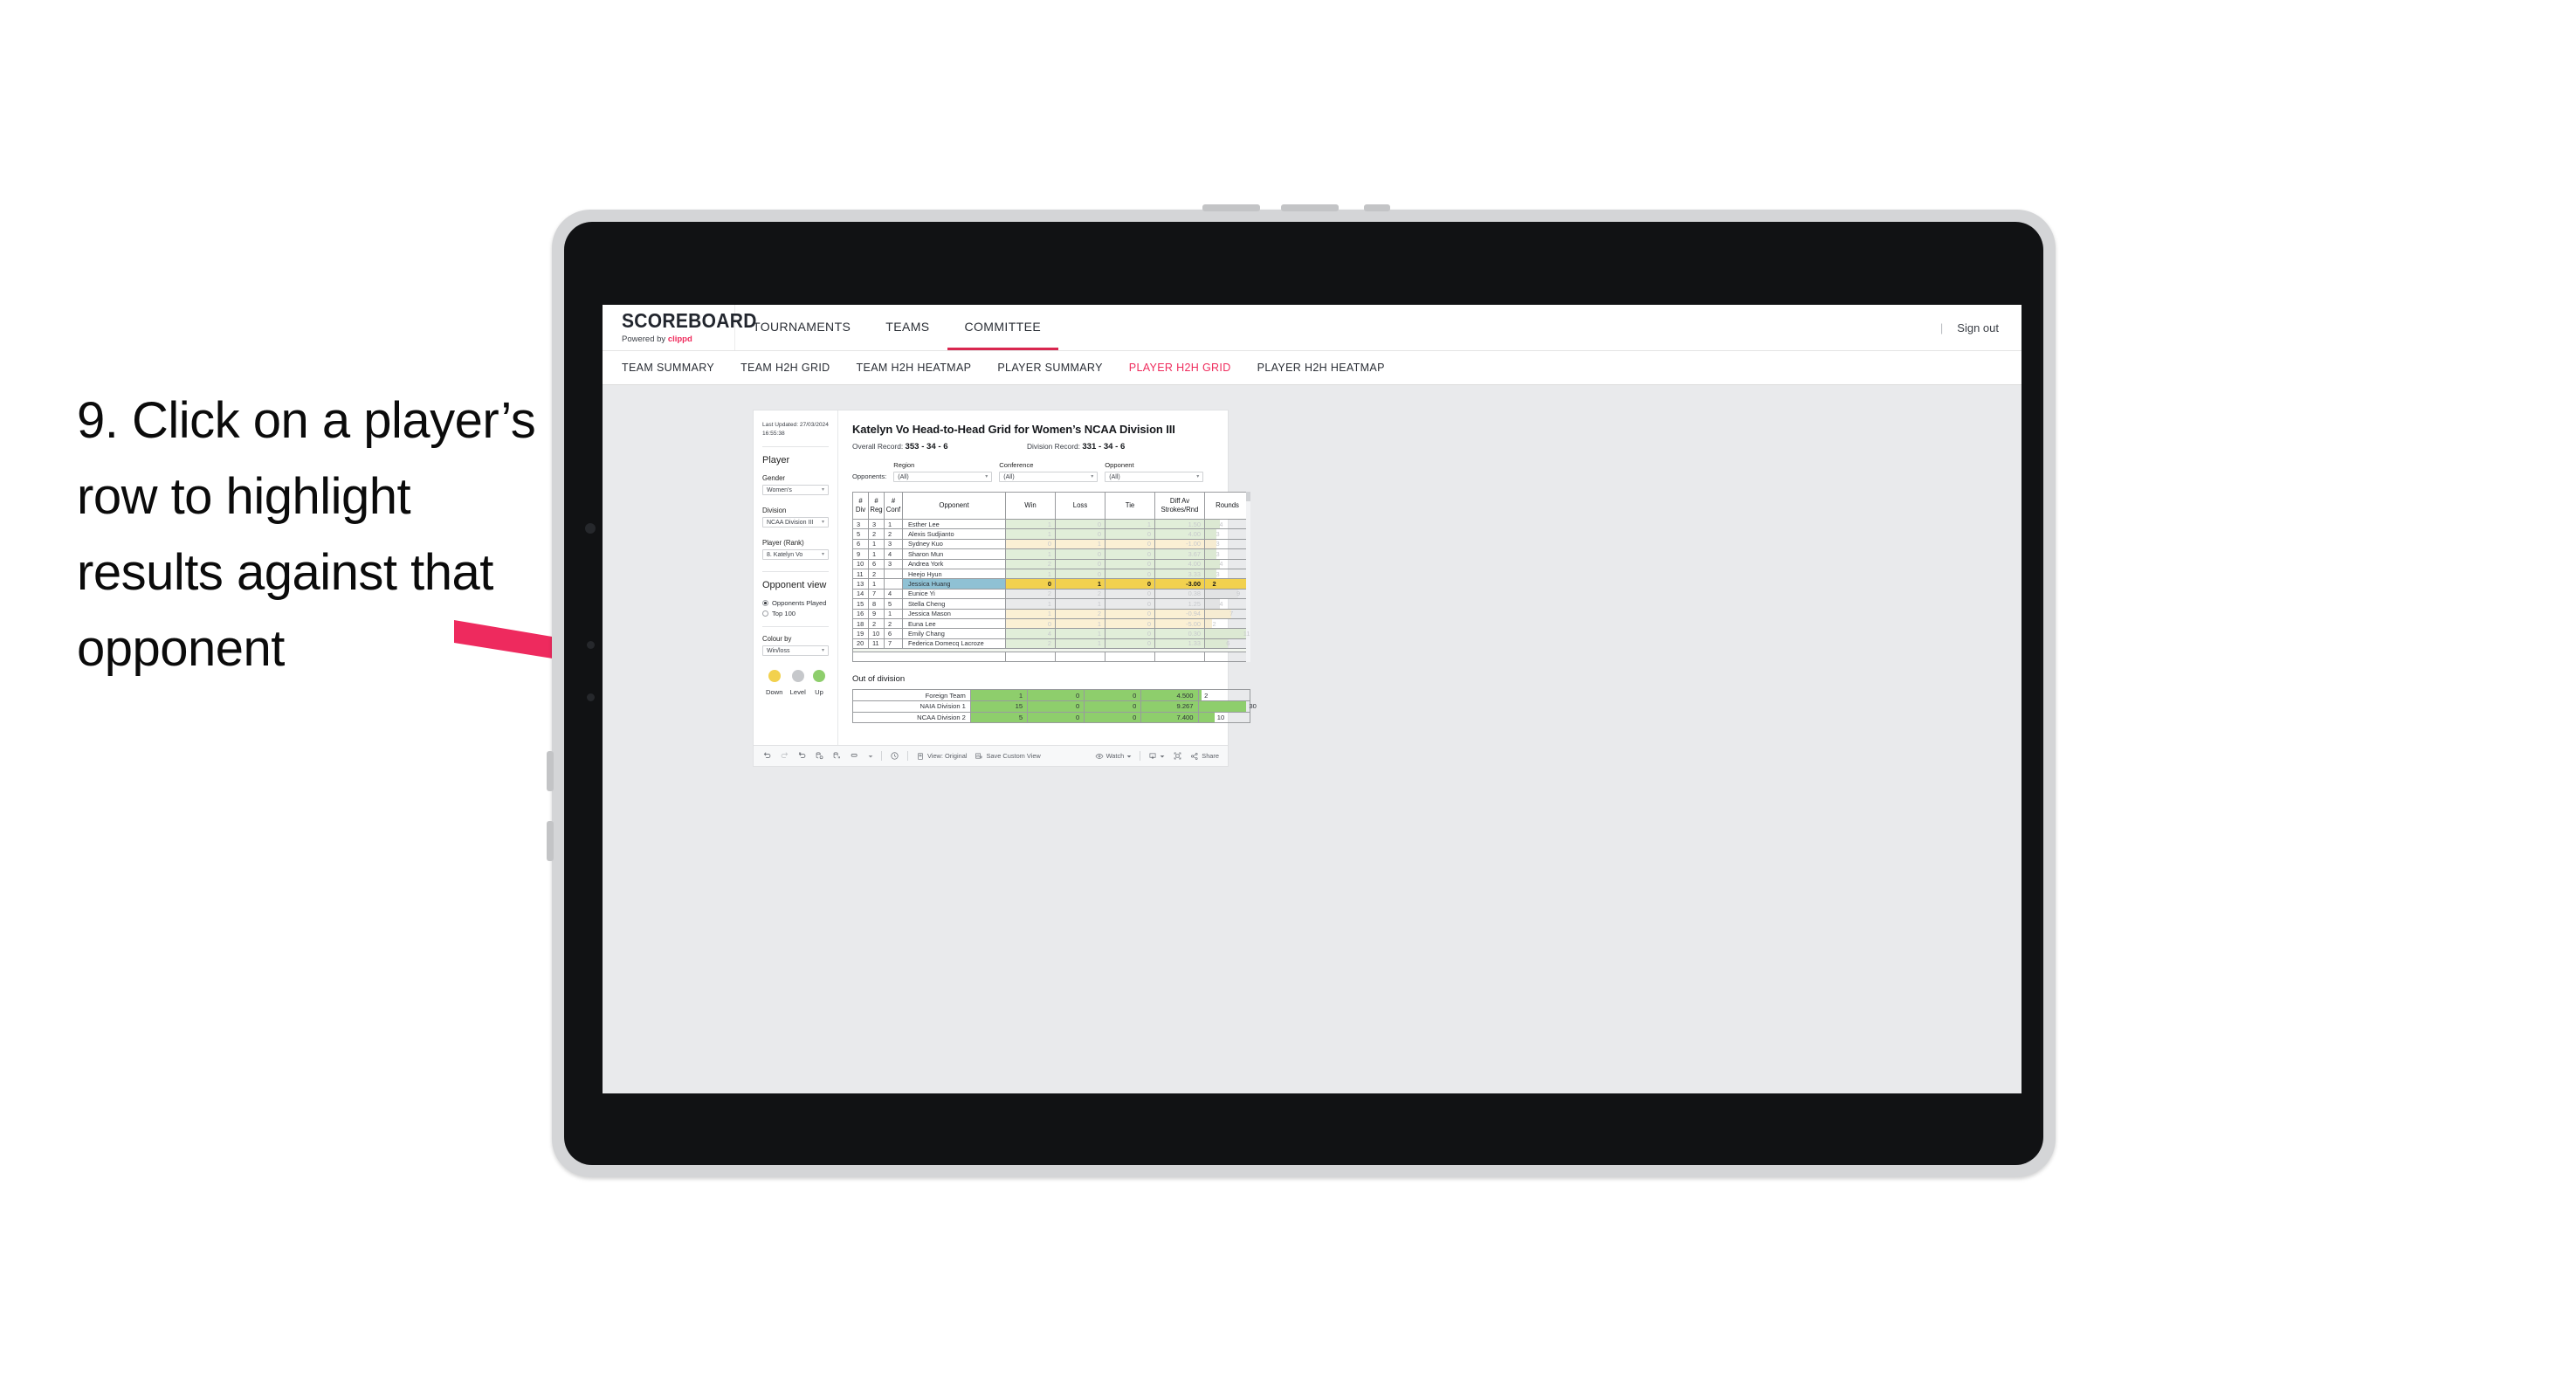 The height and width of the screenshot is (1386, 2576). I want to click on player-rank-select: 8. Katelyn Vo ▾, so click(795, 555).